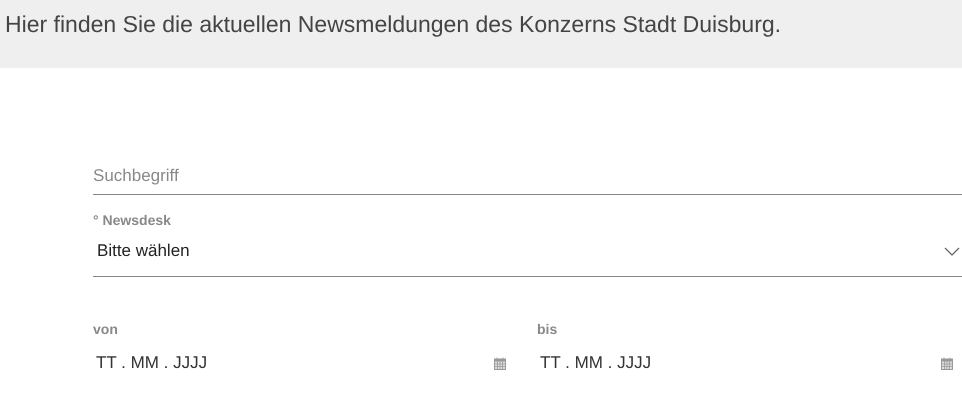 The height and width of the screenshot is (400, 962). What do you see at coordinates (952, 251) in the screenshot?
I see `chevron-down-icon` at bounding box center [952, 251].